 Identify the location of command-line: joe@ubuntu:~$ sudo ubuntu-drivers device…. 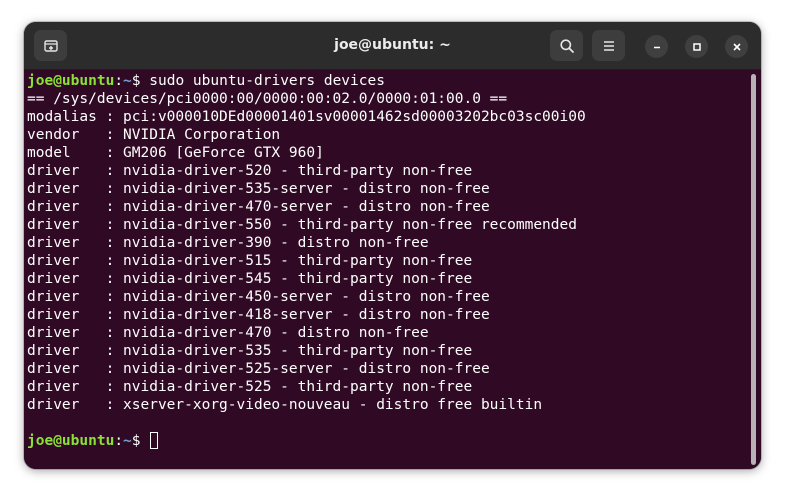
(394, 81).